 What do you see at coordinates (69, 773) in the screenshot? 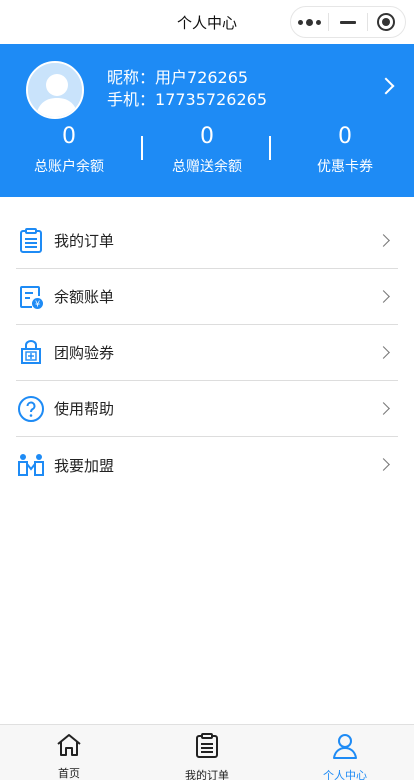
I see `tab-label: 首页` at bounding box center [69, 773].